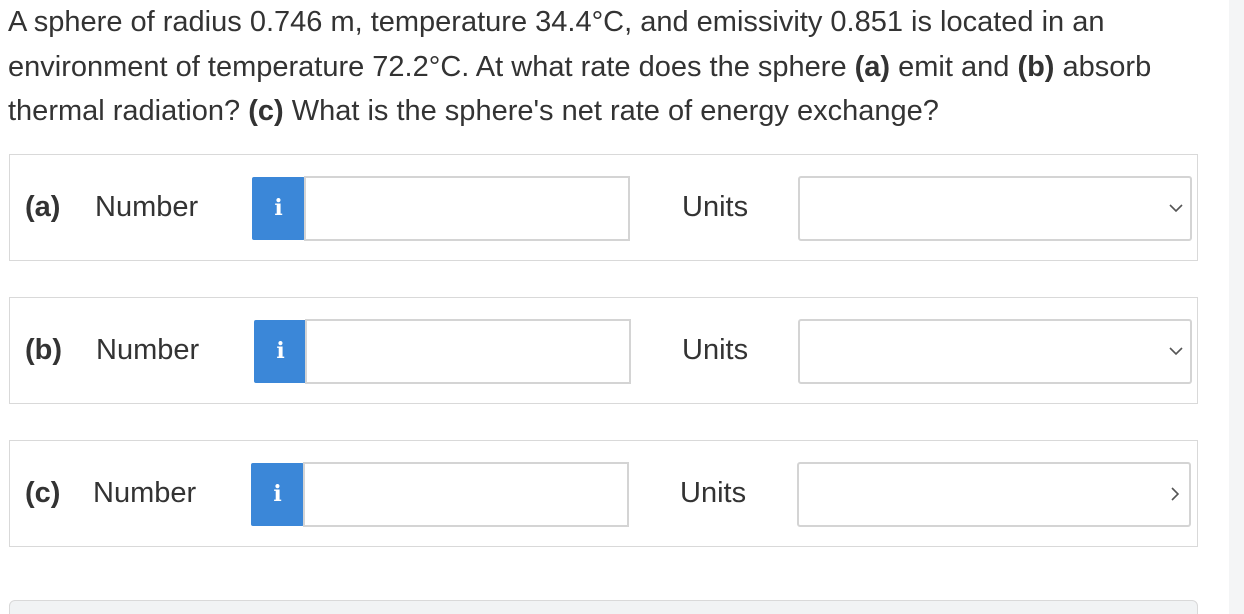 This screenshot has height=614, width=1244. Describe the element at coordinates (43, 207) in the screenshot. I see `part-label-a: (a)` at that location.